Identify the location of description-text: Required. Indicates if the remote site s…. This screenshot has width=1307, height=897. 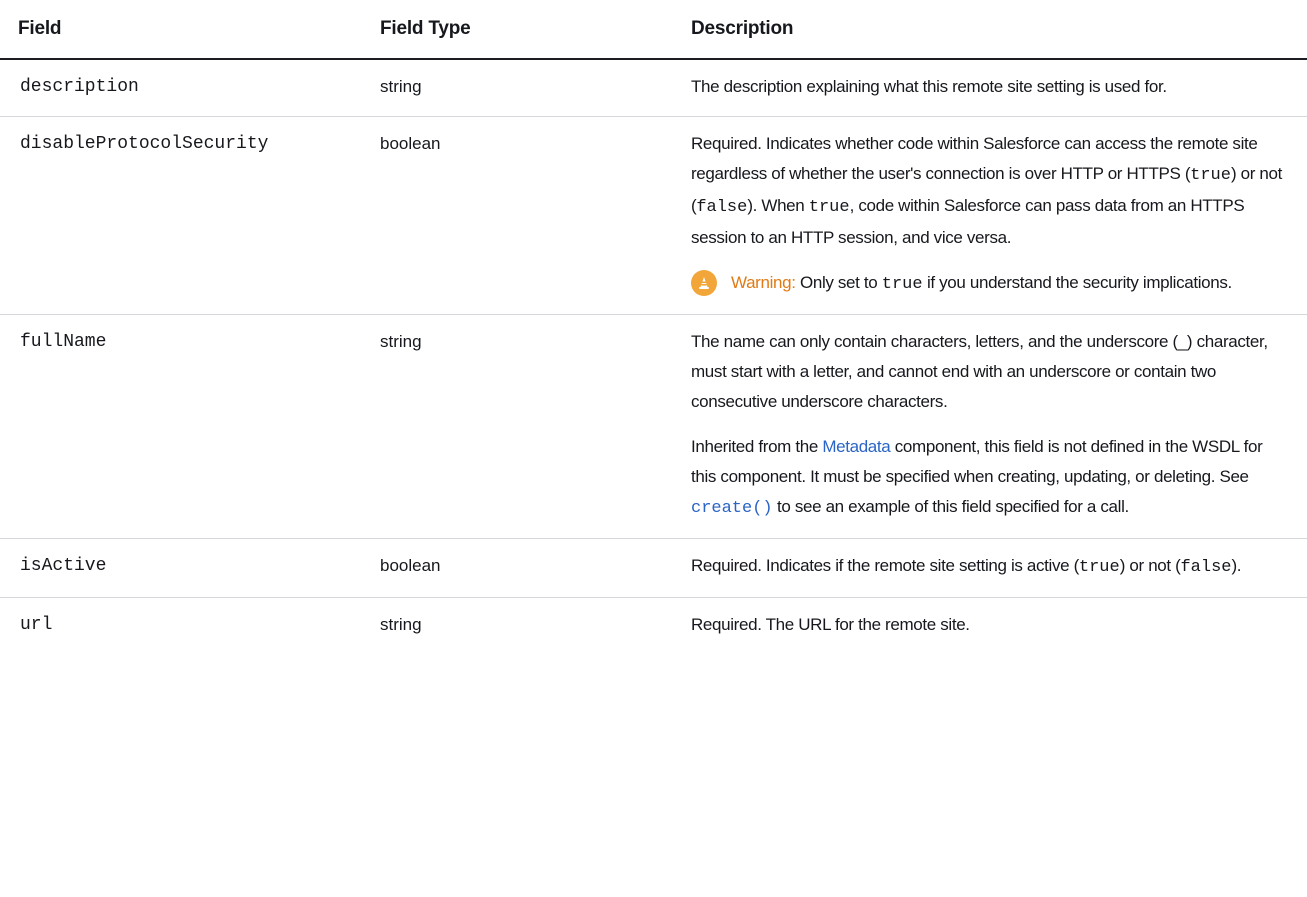
(966, 566).